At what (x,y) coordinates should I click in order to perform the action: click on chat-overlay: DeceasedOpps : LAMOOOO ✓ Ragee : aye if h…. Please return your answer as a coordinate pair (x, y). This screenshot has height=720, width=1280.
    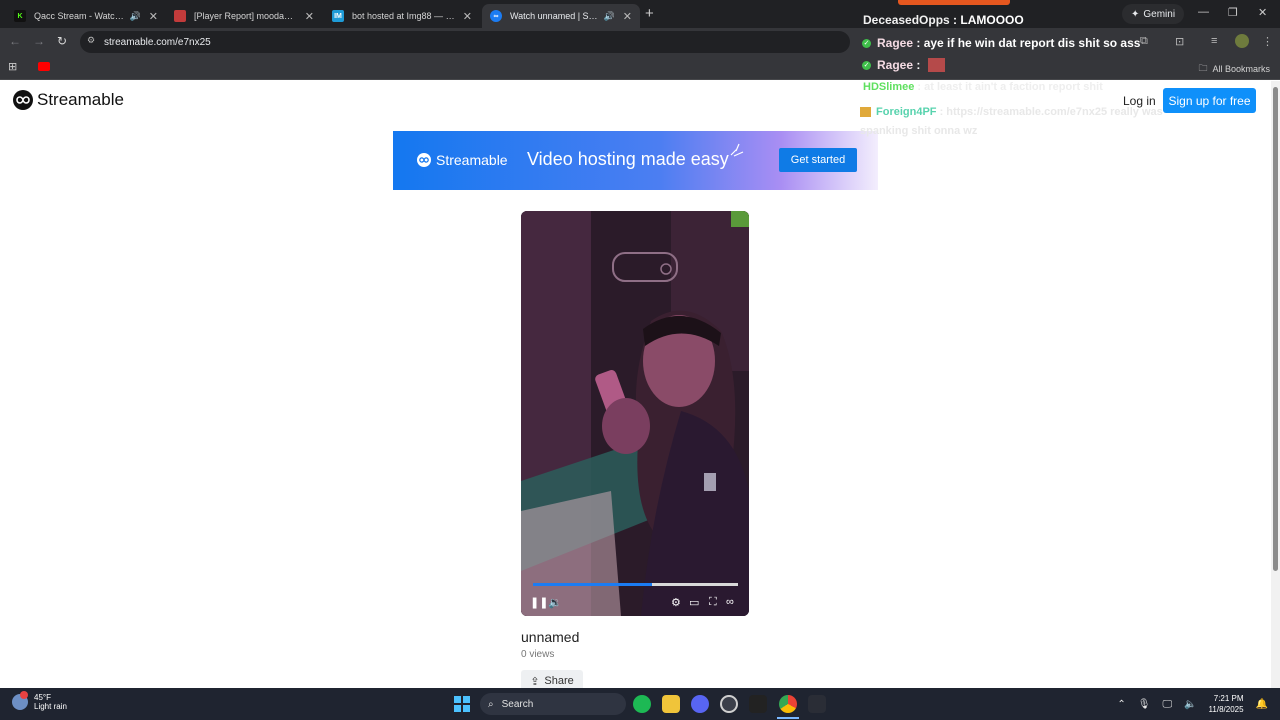
    Looking at the image, I should click on (1023, 70).